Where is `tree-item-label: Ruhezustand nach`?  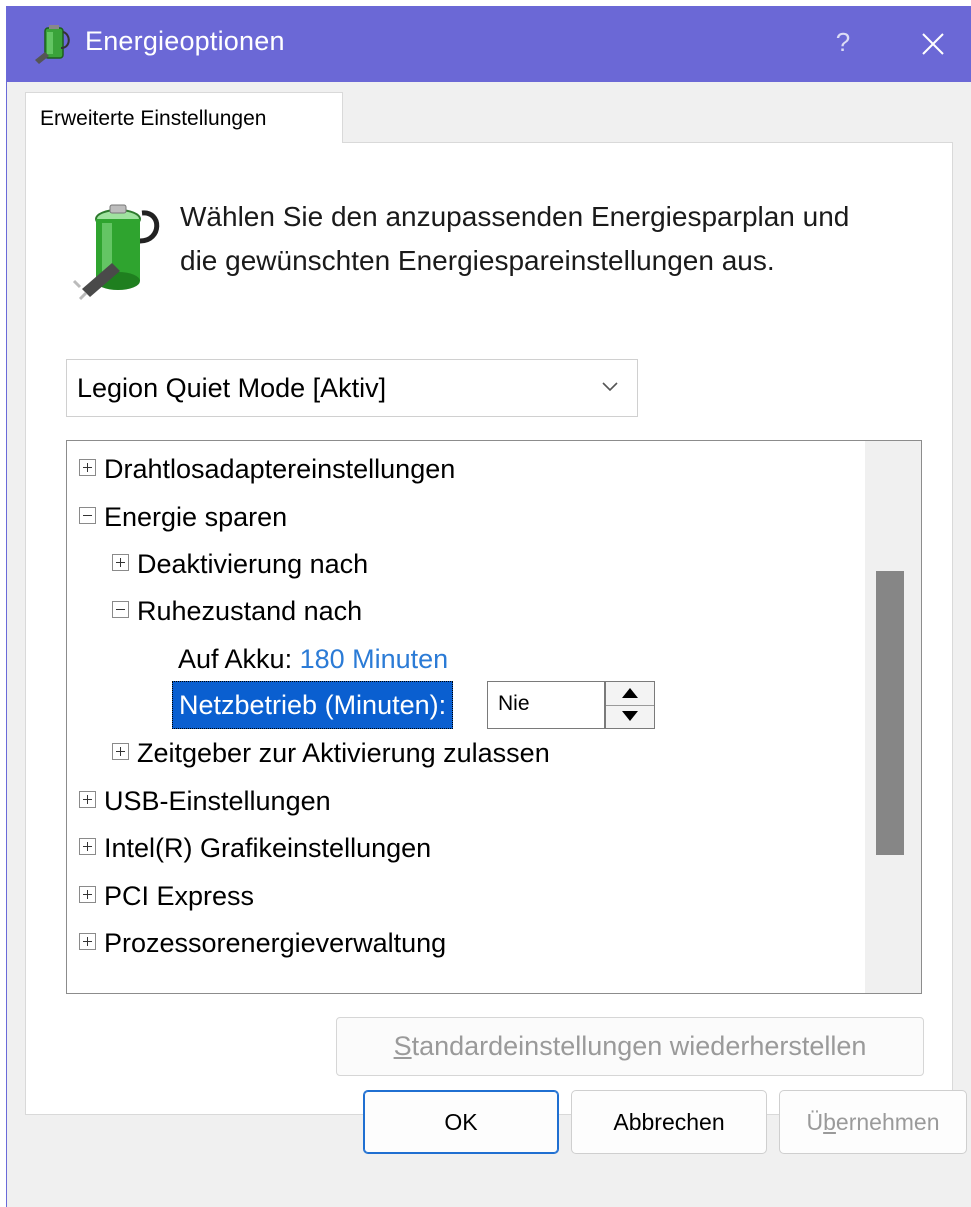 tree-item-label: Ruhezustand nach is located at coordinates (250, 611).